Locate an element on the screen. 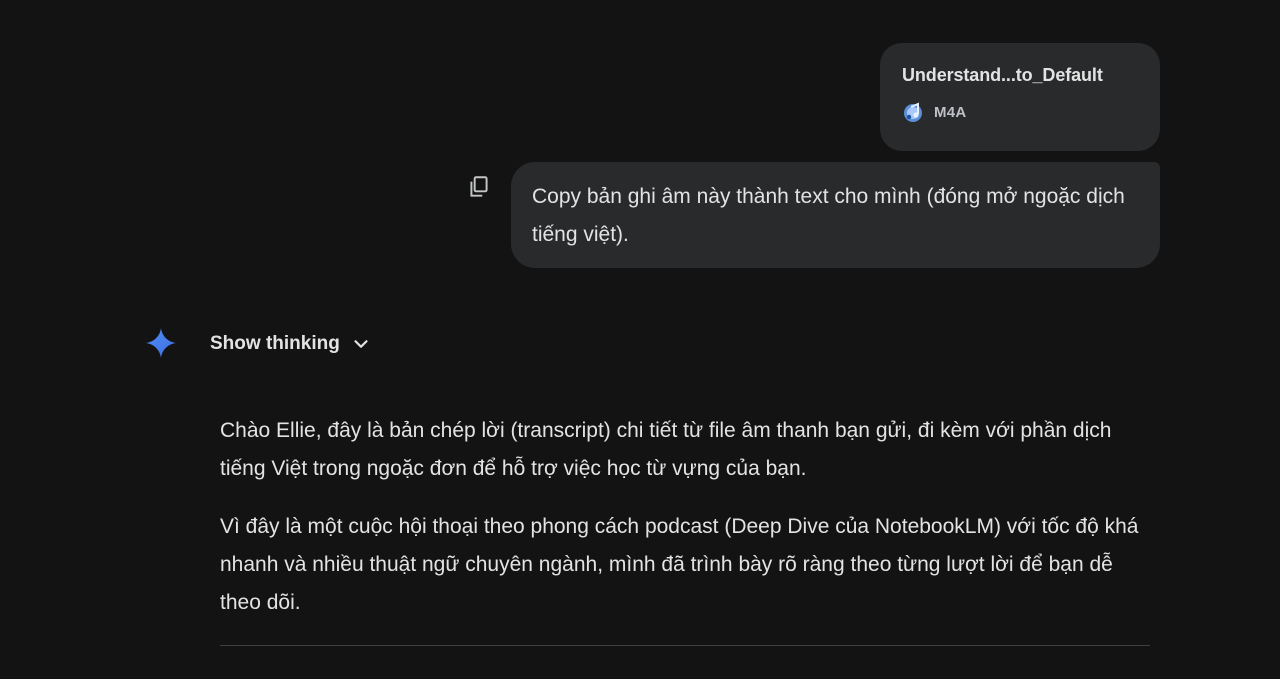 This screenshot has height=679, width=1280. attachment-type: M4A is located at coordinates (950, 112).